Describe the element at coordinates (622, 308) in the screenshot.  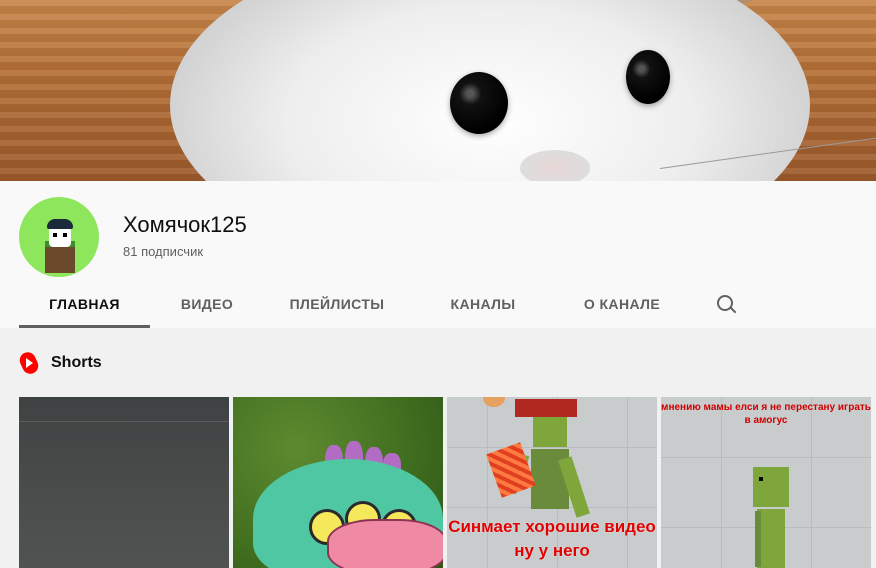
I see `tab-about: О КАНАЛЕ` at that location.